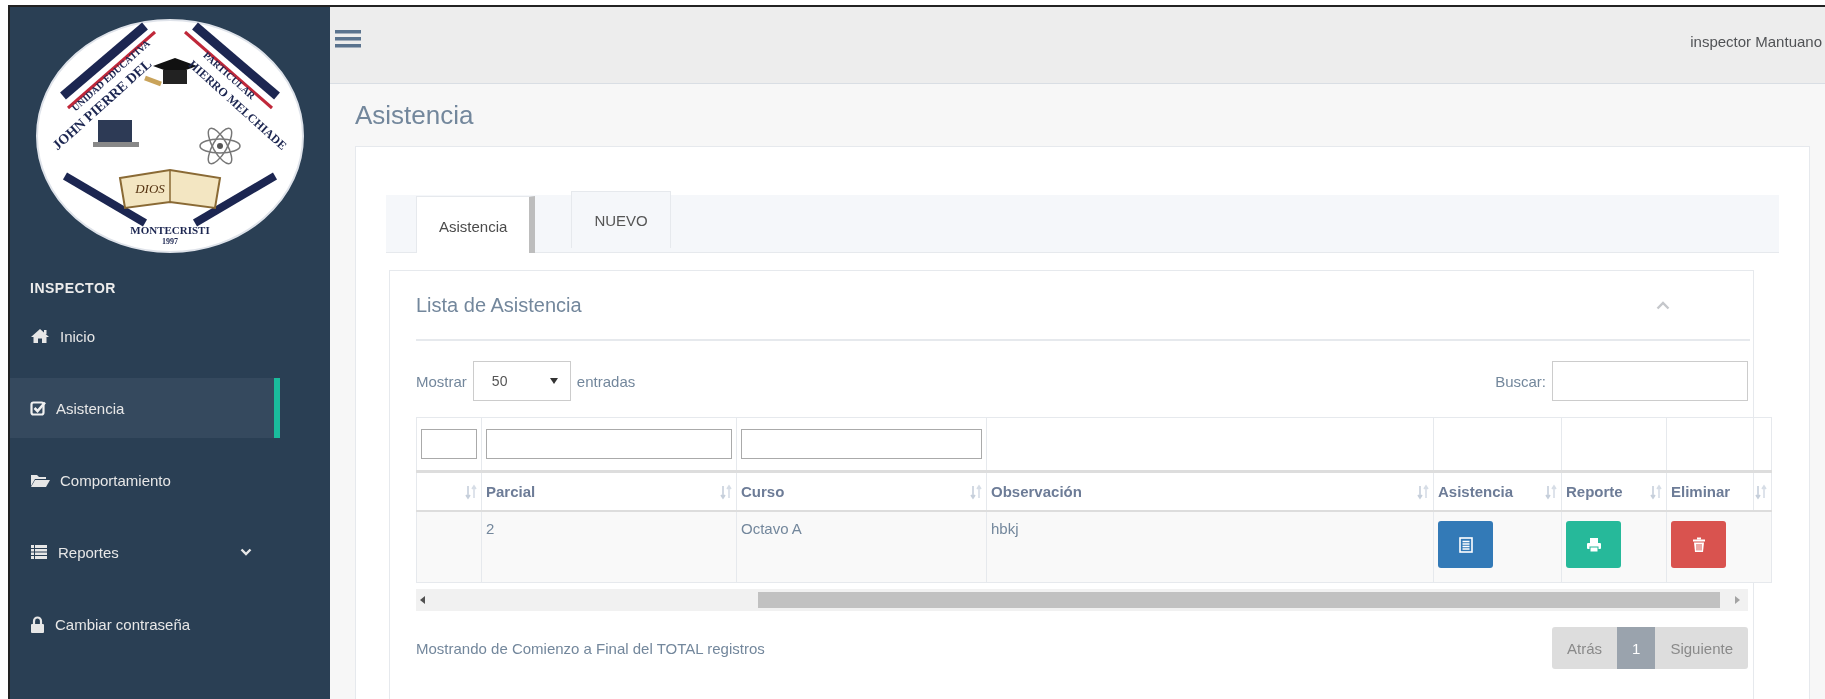 Image resolution: width=1825 pixels, height=699 pixels. I want to click on sidebar-item-label: Reportes, so click(88, 552).